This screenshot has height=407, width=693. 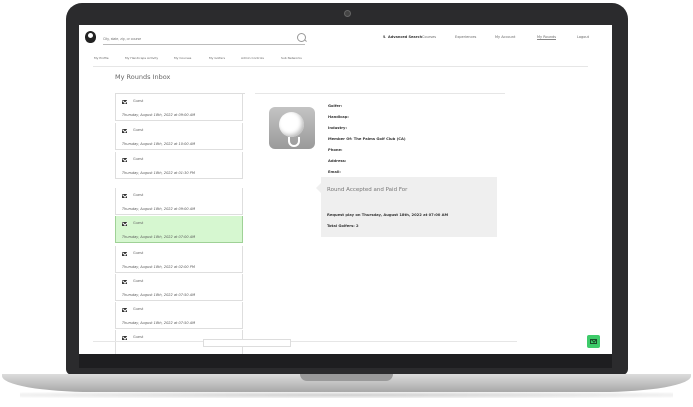 What do you see at coordinates (301, 37) in the screenshot?
I see `search-icon` at bounding box center [301, 37].